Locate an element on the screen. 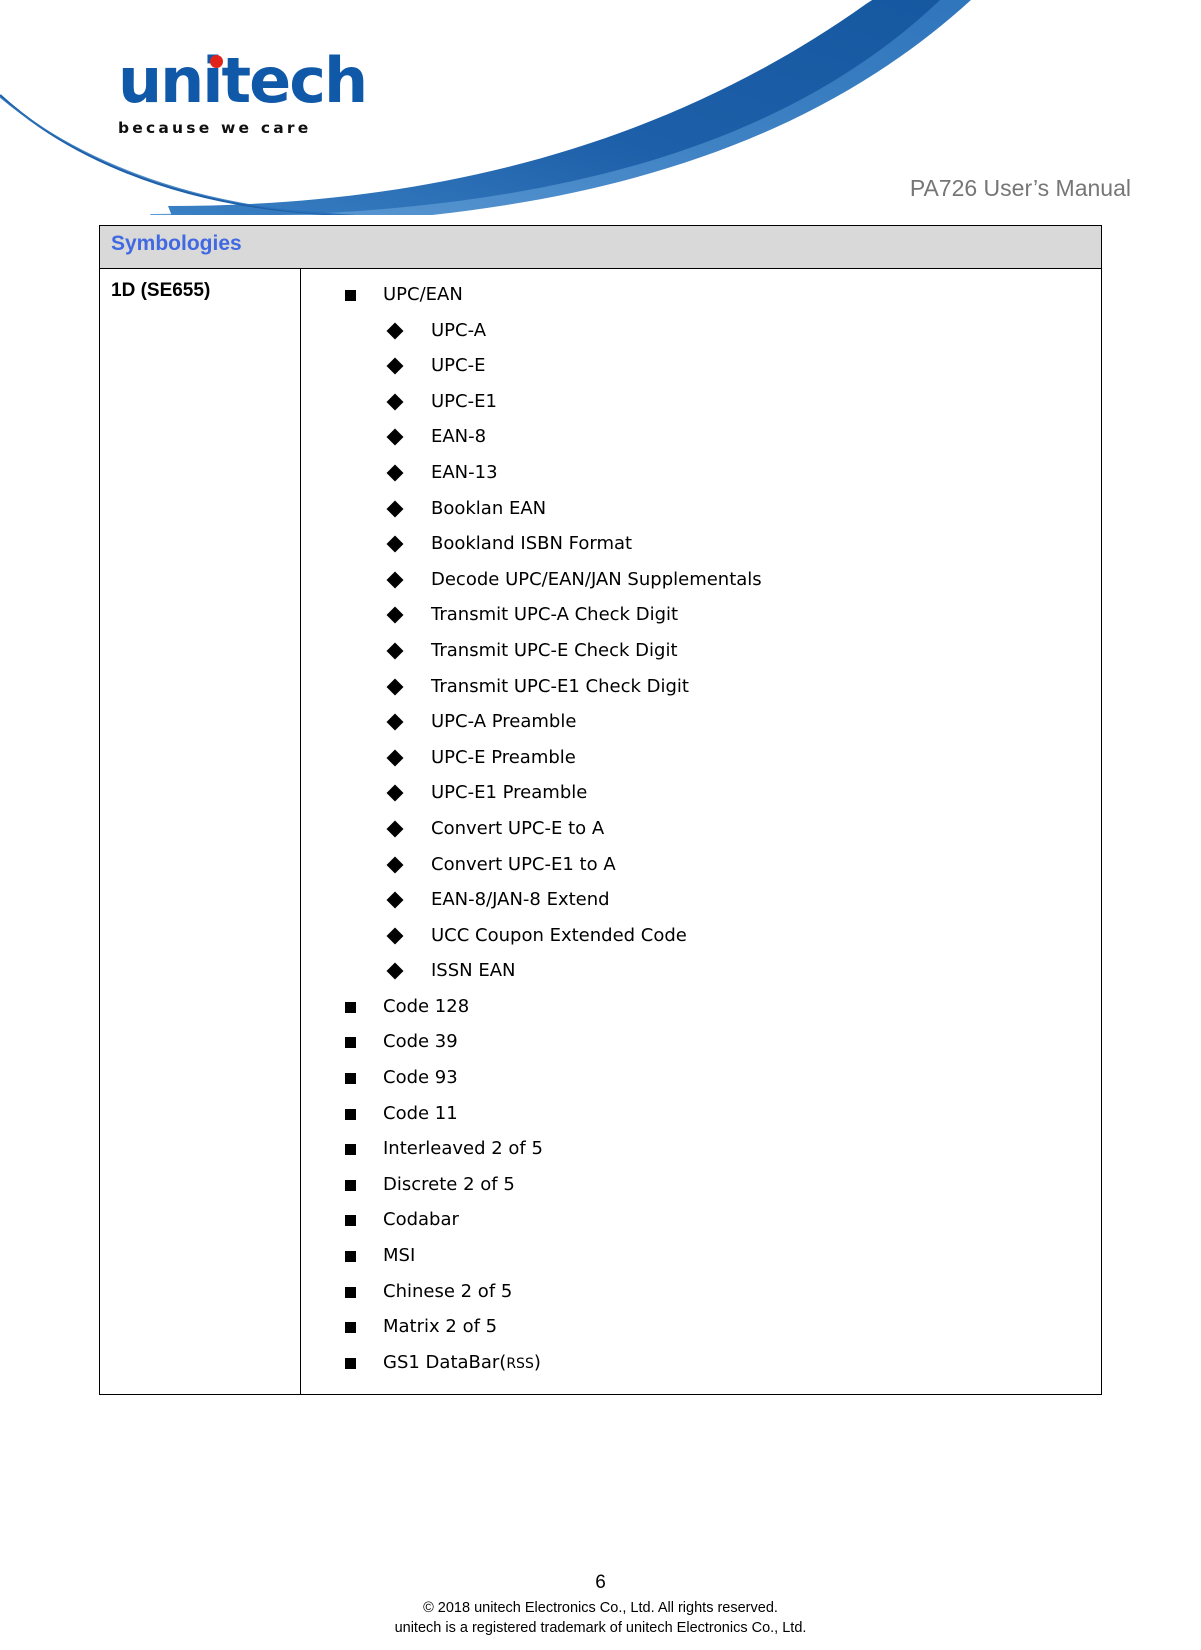 The height and width of the screenshot is (1650, 1201). list-item-label: Discrete 2 of 5 is located at coordinates (449, 1184).